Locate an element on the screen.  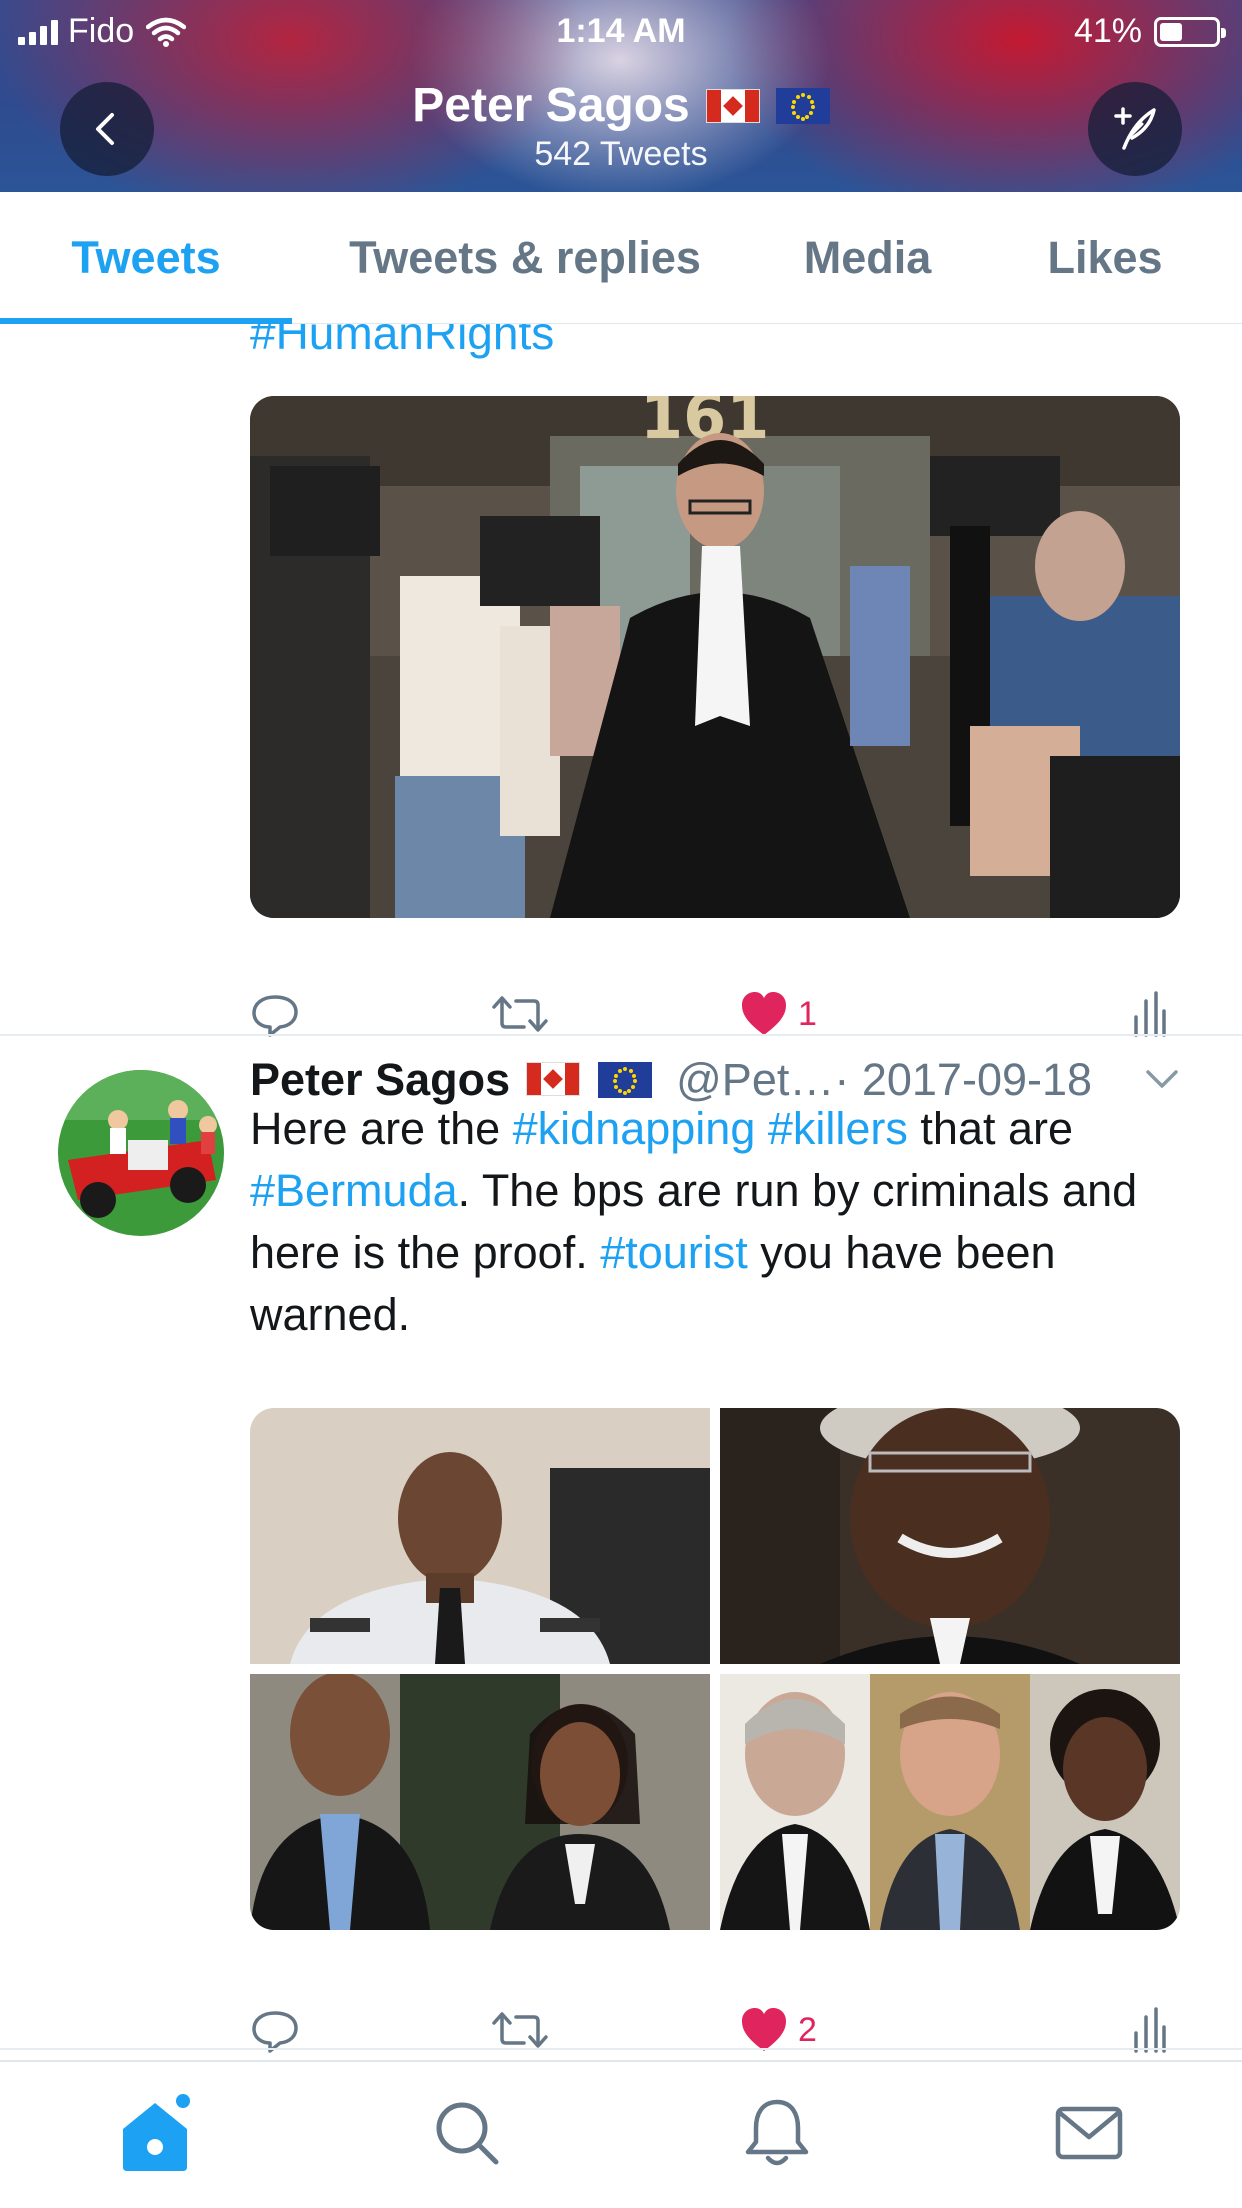
clock: 1:14 AM is located at coordinates (621, 31).